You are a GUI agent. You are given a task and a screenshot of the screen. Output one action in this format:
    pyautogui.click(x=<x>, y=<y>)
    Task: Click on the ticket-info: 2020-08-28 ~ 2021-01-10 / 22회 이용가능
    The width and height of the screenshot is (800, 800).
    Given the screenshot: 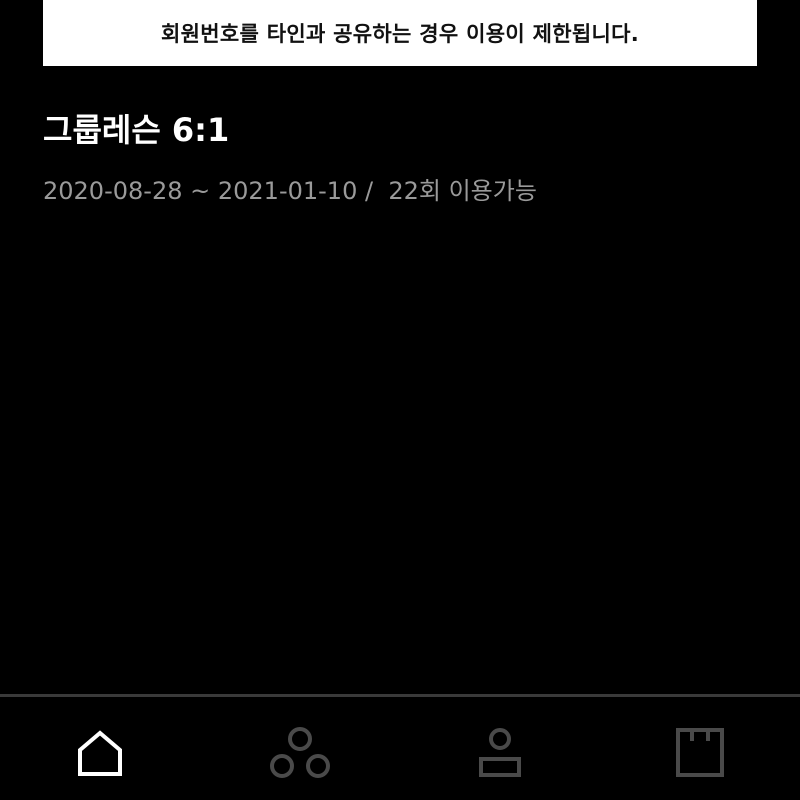 What is the action you would take?
    pyautogui.click(x=400, y=191)
    